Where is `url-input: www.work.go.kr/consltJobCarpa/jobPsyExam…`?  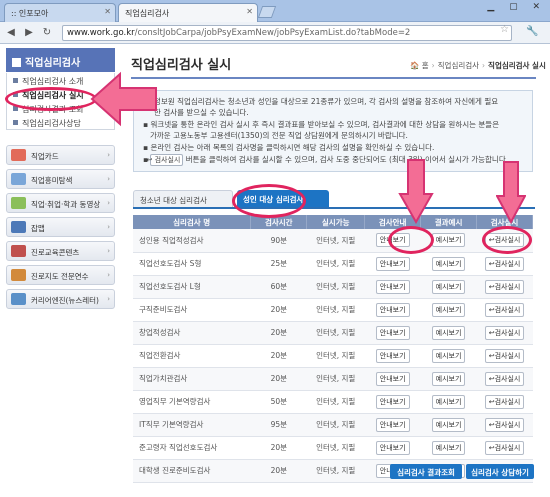 url-input: www.work.go.kr/consltJobCarpa/jobPsyExam… is located at coordinates (287, 33).